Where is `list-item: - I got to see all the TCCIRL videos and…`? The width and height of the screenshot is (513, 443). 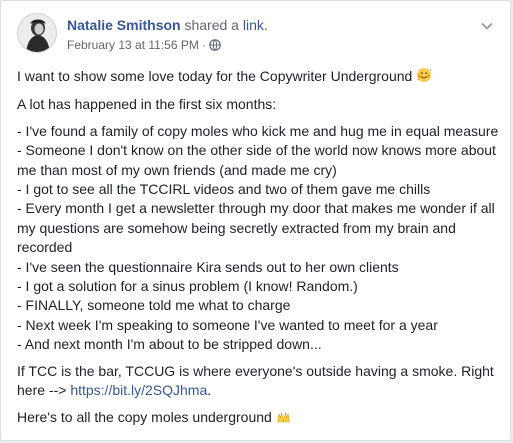 list-item: - I got to see all the TCCIRL videos and… is located at coordinates (224, 189).